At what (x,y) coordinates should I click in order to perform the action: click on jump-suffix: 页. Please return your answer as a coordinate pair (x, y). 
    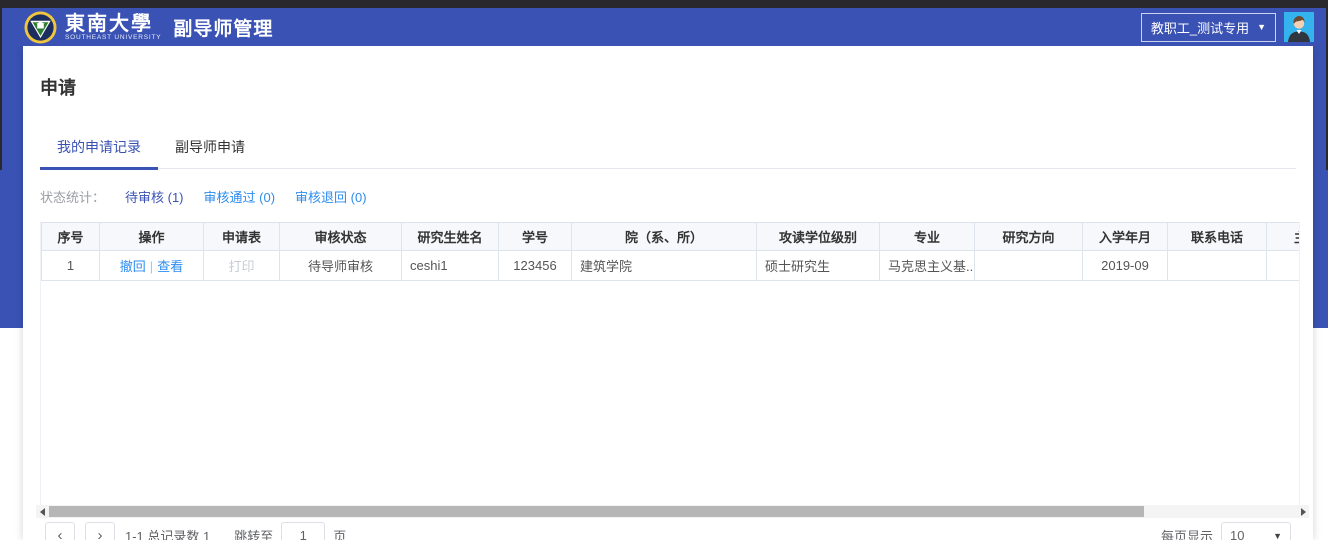
    Looking at the image, I should click on (340, 534).